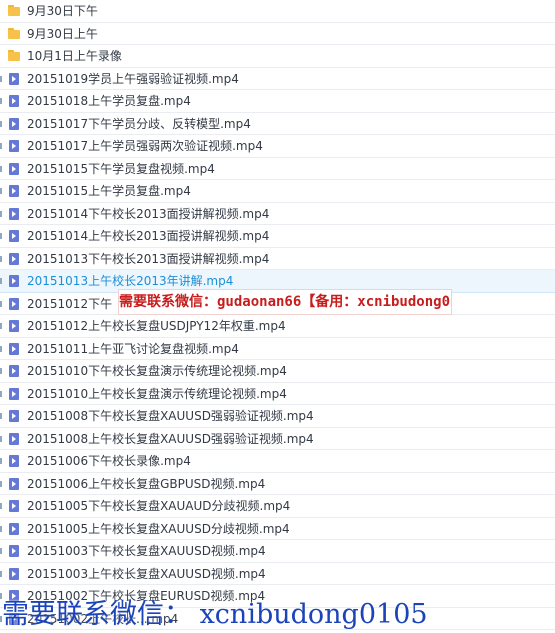  I want to click on file-name: 10月1日上午录像, so click(74, 56).